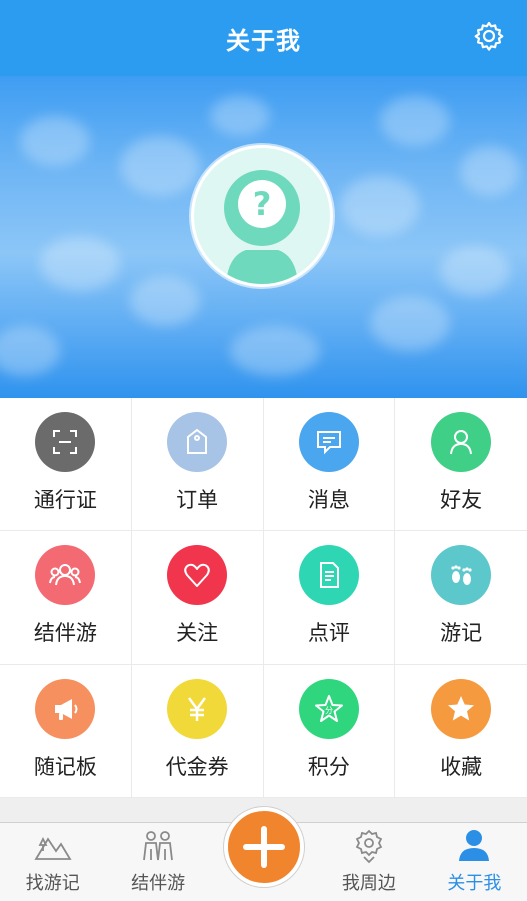 The image size is (527, 901). I want to click on menu-item-reviews: 点评, so click(329, 598).